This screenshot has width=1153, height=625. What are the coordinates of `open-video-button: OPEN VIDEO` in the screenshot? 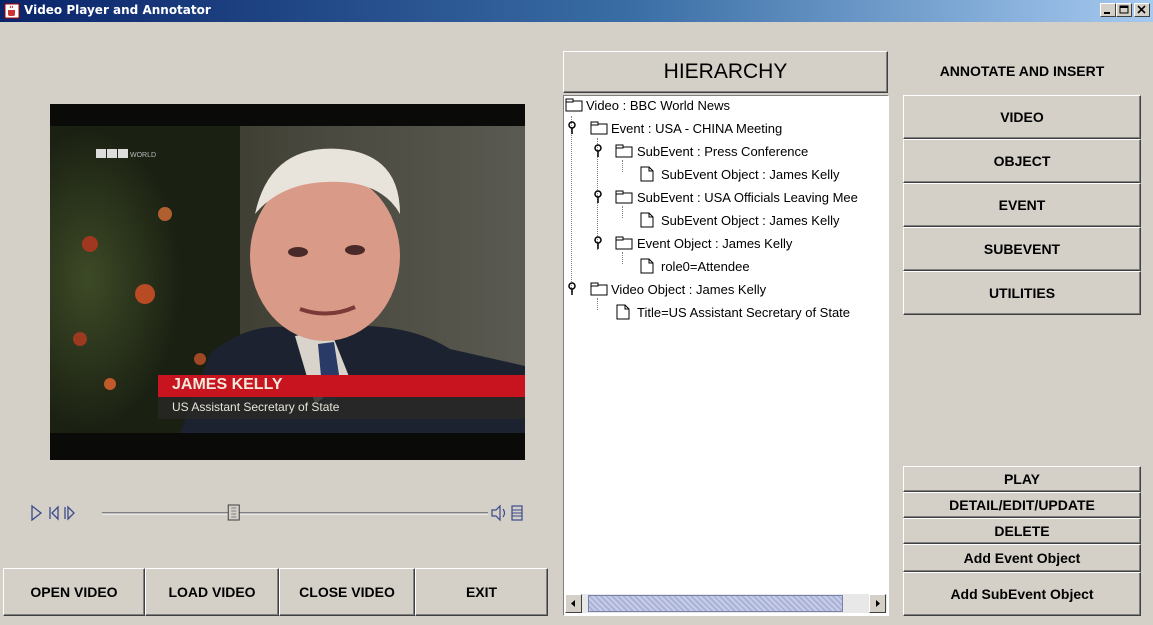 It's located at (74, 592).